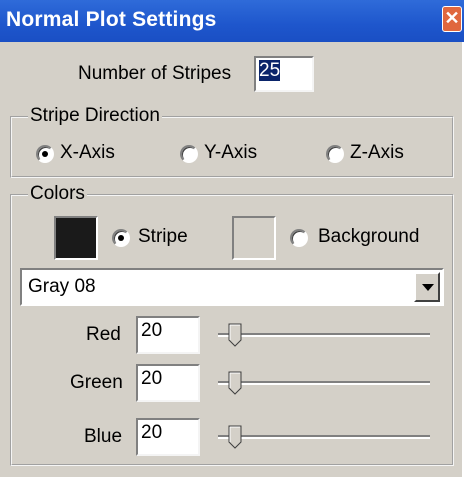 This screenshot has height=477, width=466. Describe the element at coordinates (155, 73) in the screenshot. I see `stripes-label: Number of Stripes` at that location.